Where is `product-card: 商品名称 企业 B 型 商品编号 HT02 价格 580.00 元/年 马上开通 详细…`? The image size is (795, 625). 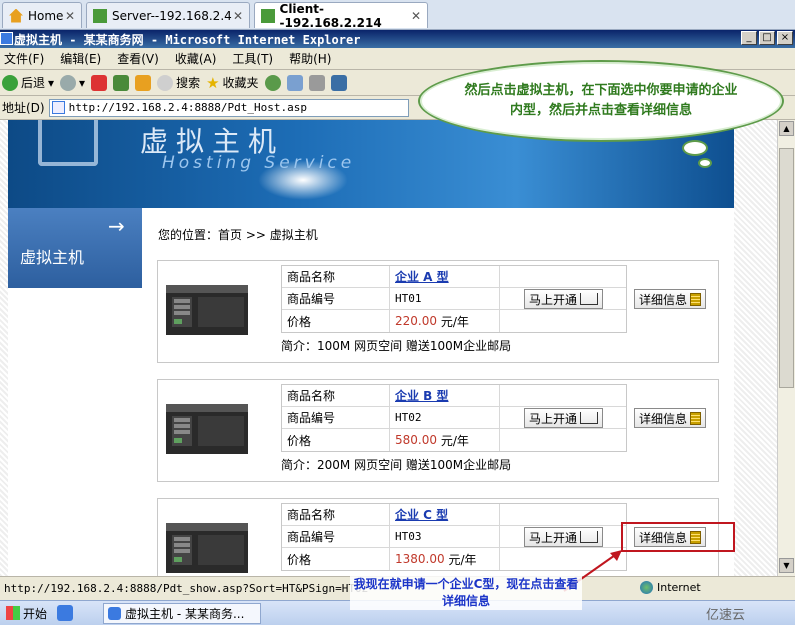
product-card: 商品名称 企业 B 型 商品编号 HT02 价格 580.00 元/年 马上开通 详细… is located at coordinates (438, 430).